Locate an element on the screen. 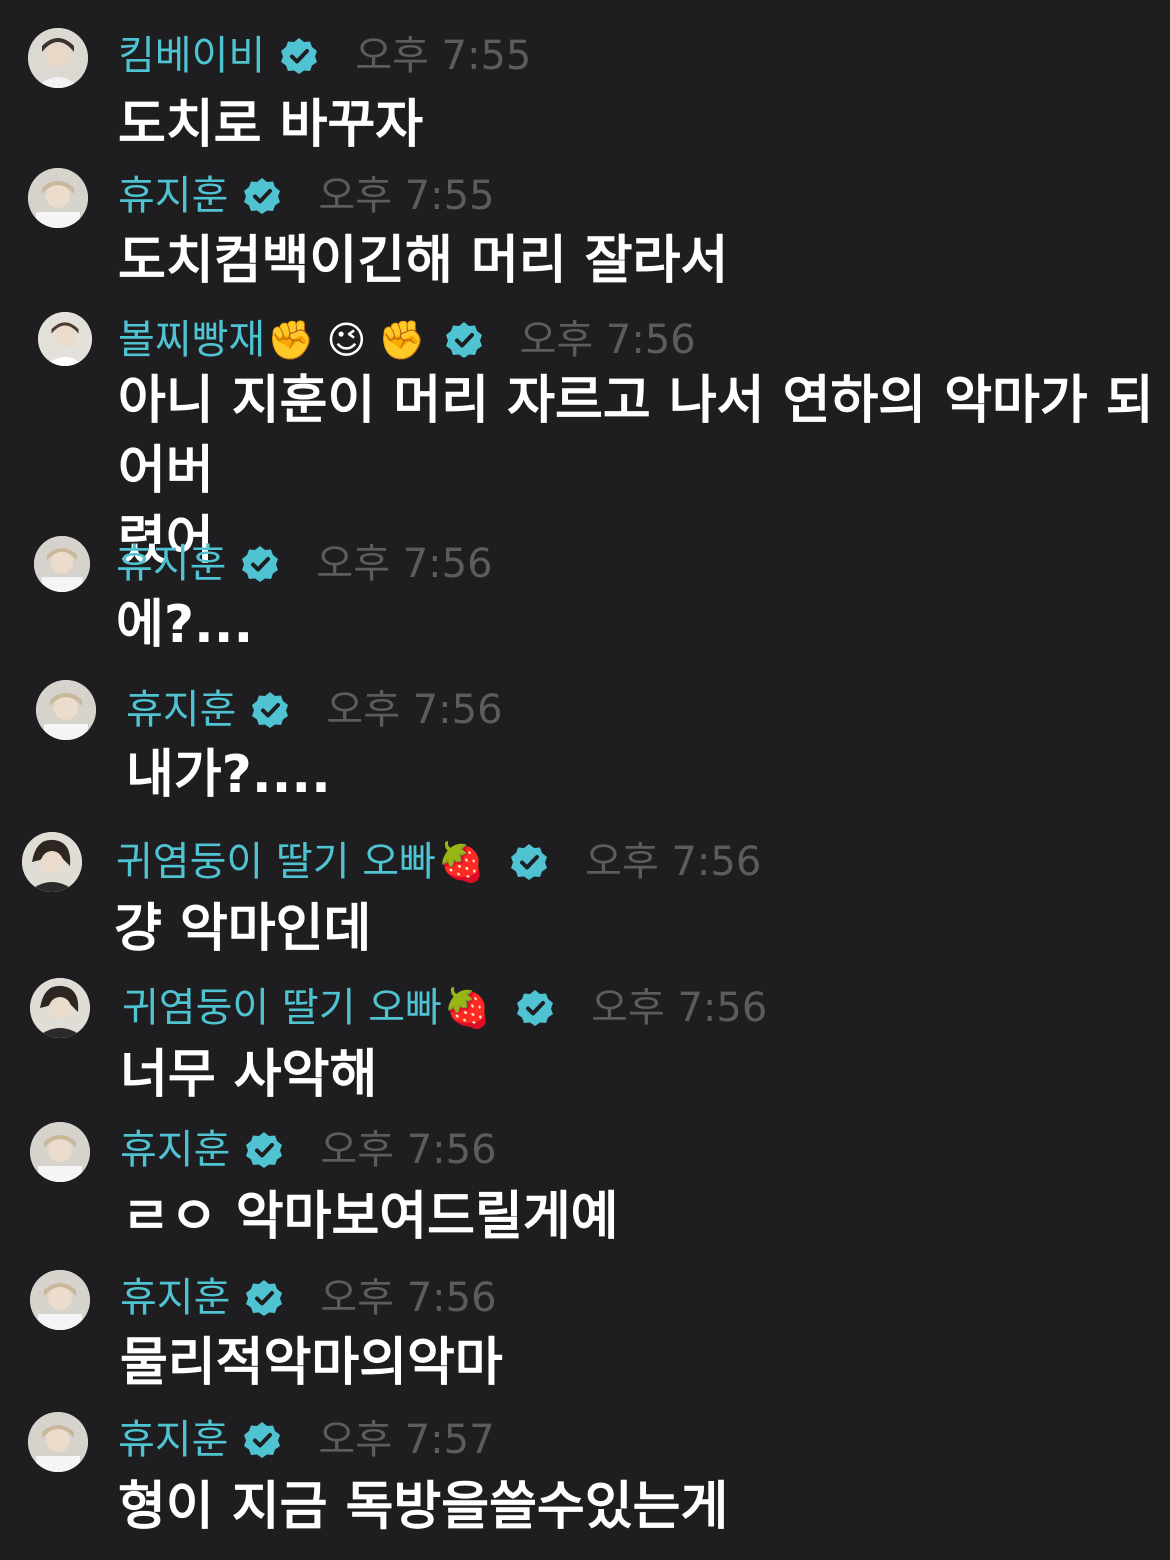 The width and height of the screenshot is (1170, 1560). author-name: 킴베이비 is located at coordinates (191, 56).